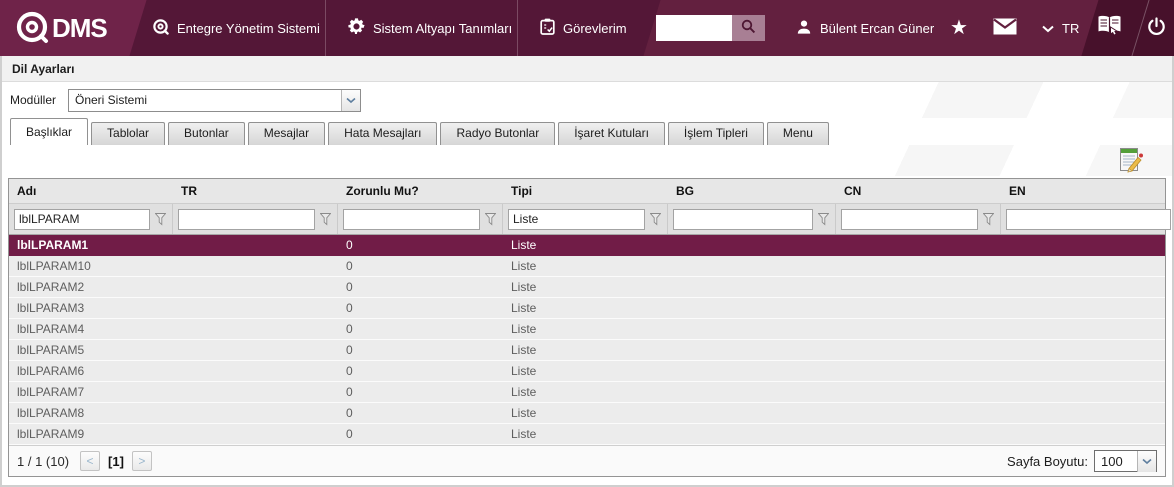 This screenshot has width=1174, height=487. What do you see at coordinates (587, 350) in the screenshot?
I see `table-row: lblLPARAM5 0 Liste` at bounding box center [587, 350].